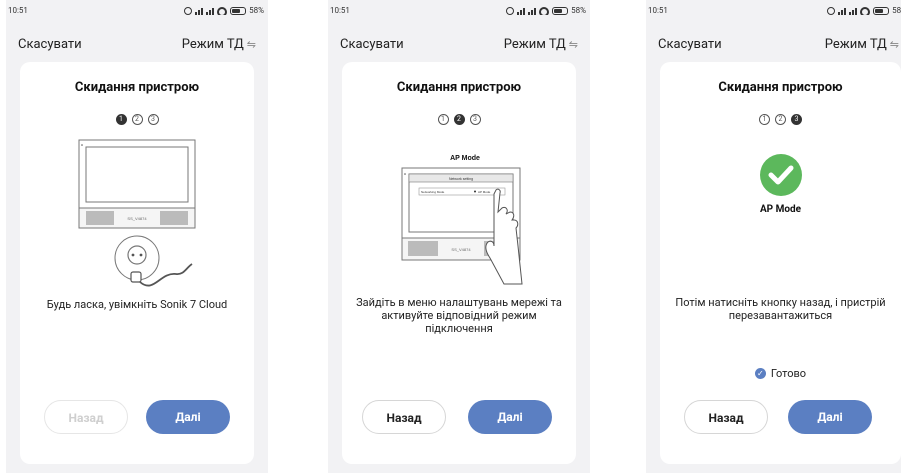 The width and height of the screenshot is (901, 473). Describe the element at coordinates (760, 373) in the screenshot. I see `checkbox-checked-icon: ✓` at that location.